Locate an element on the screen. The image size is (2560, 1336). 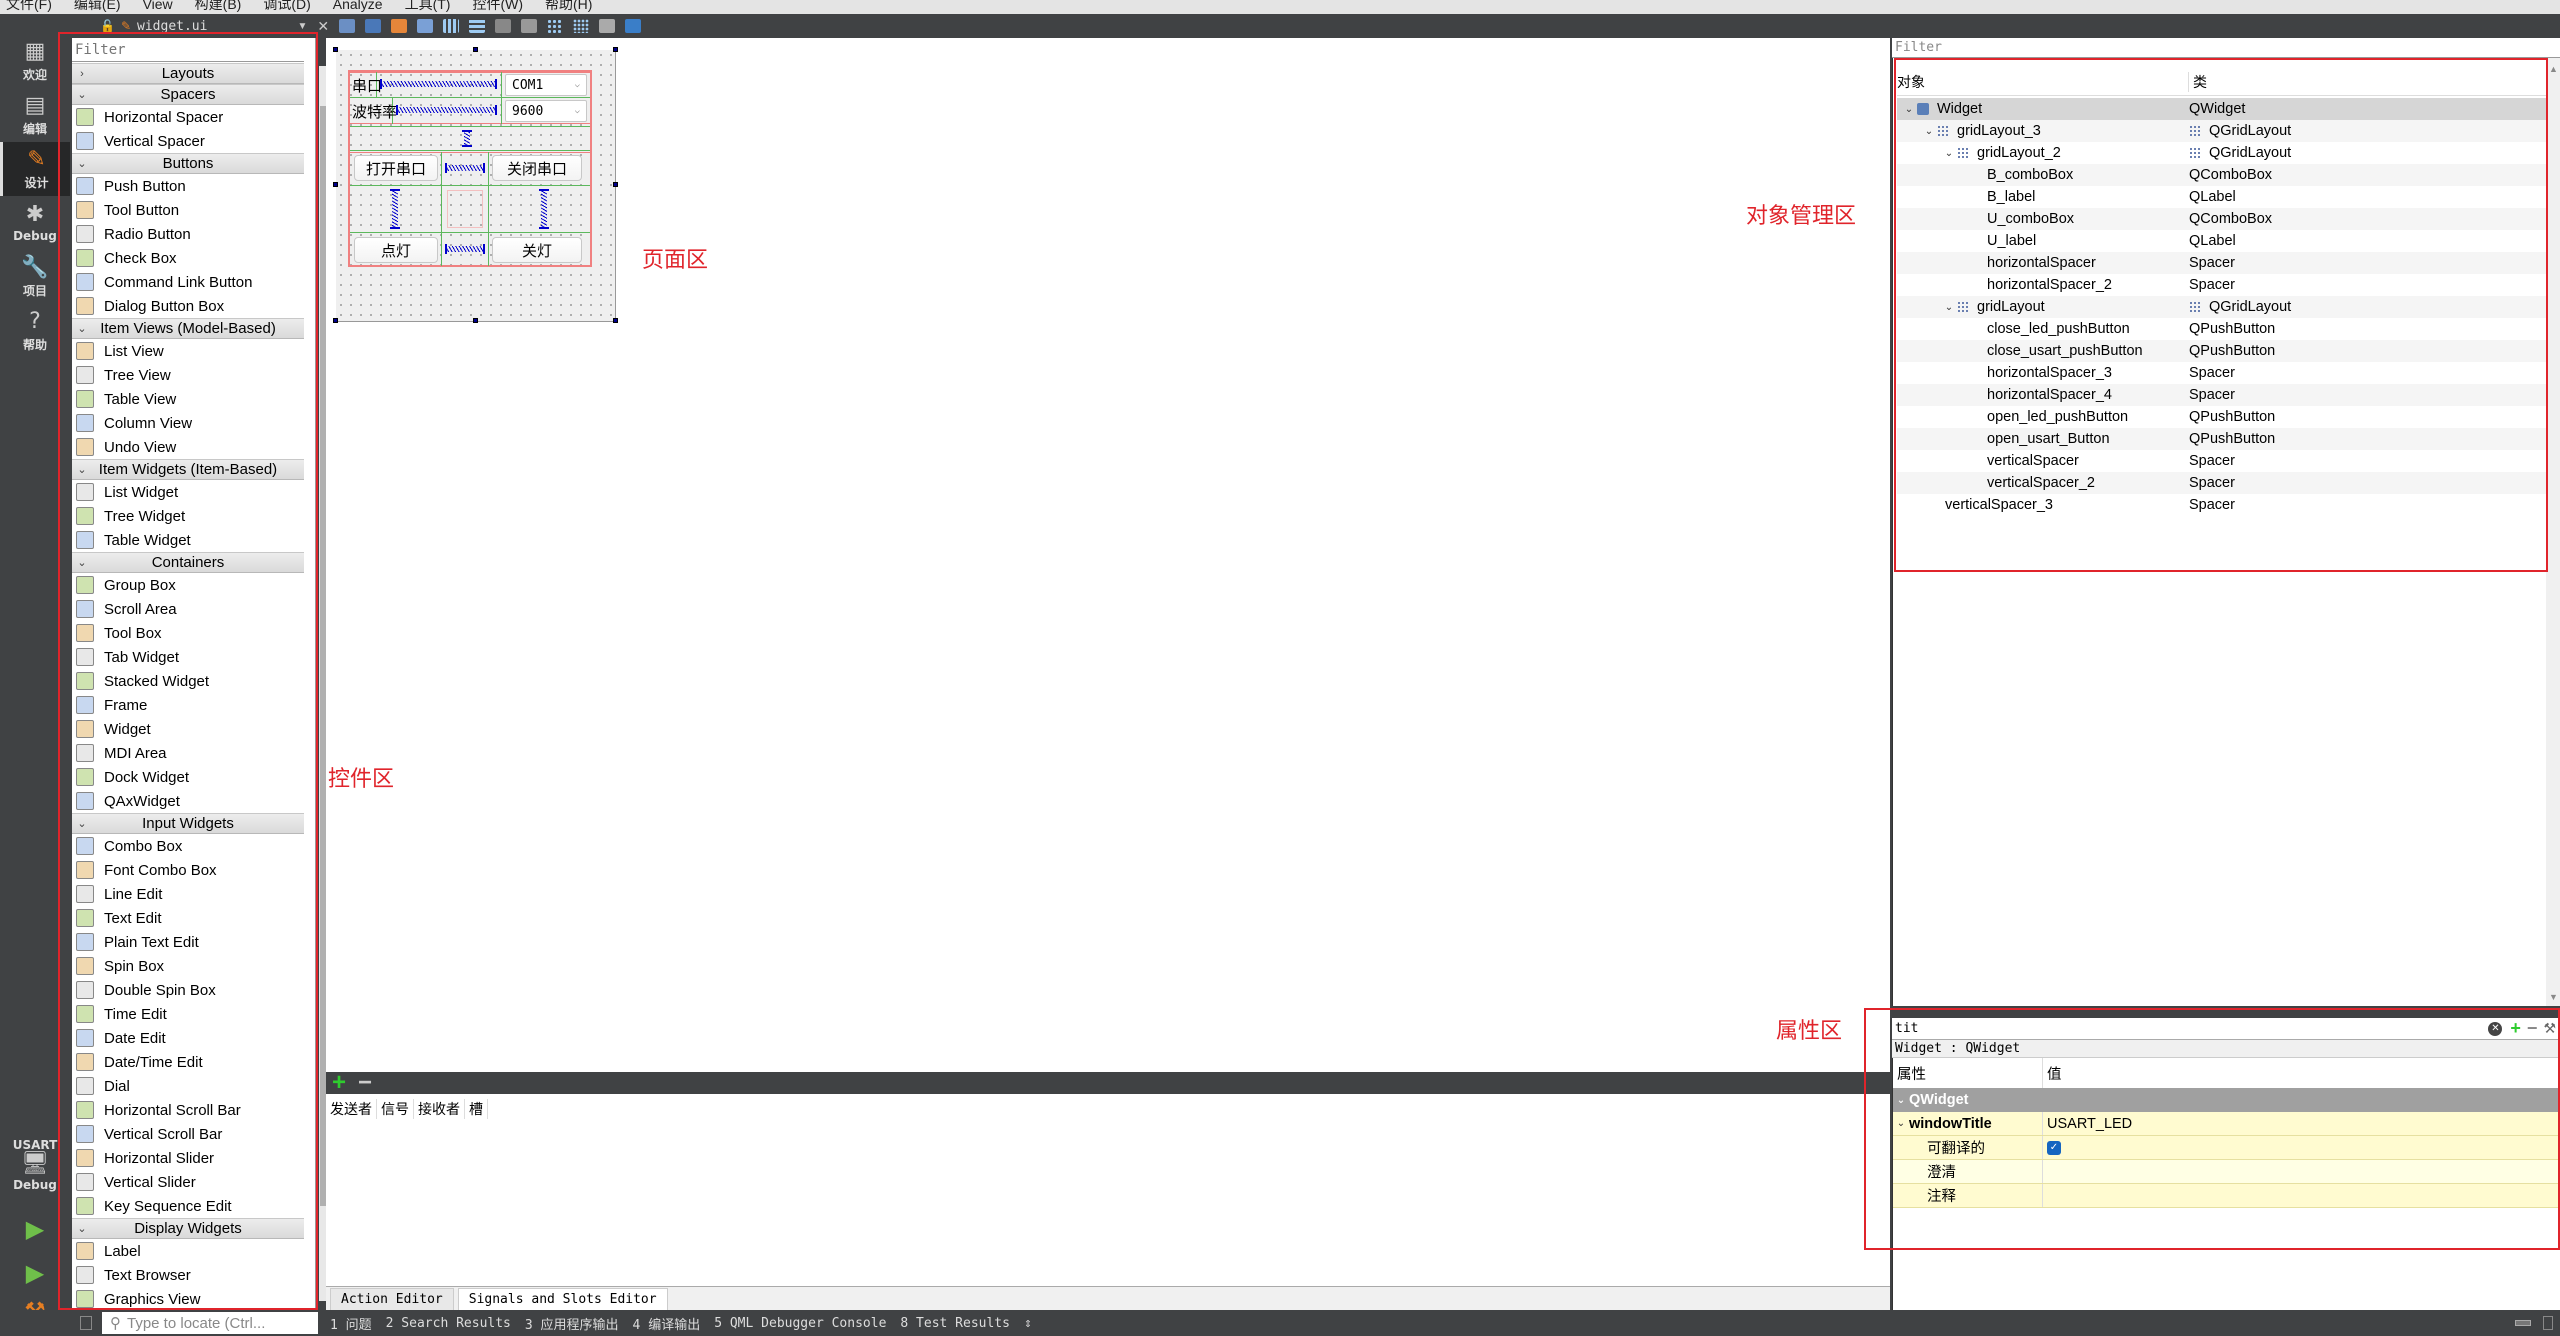
object-row-close-led-pushbutton: close_led_pushButton QPushButton is located at coordinates (2222, 329).